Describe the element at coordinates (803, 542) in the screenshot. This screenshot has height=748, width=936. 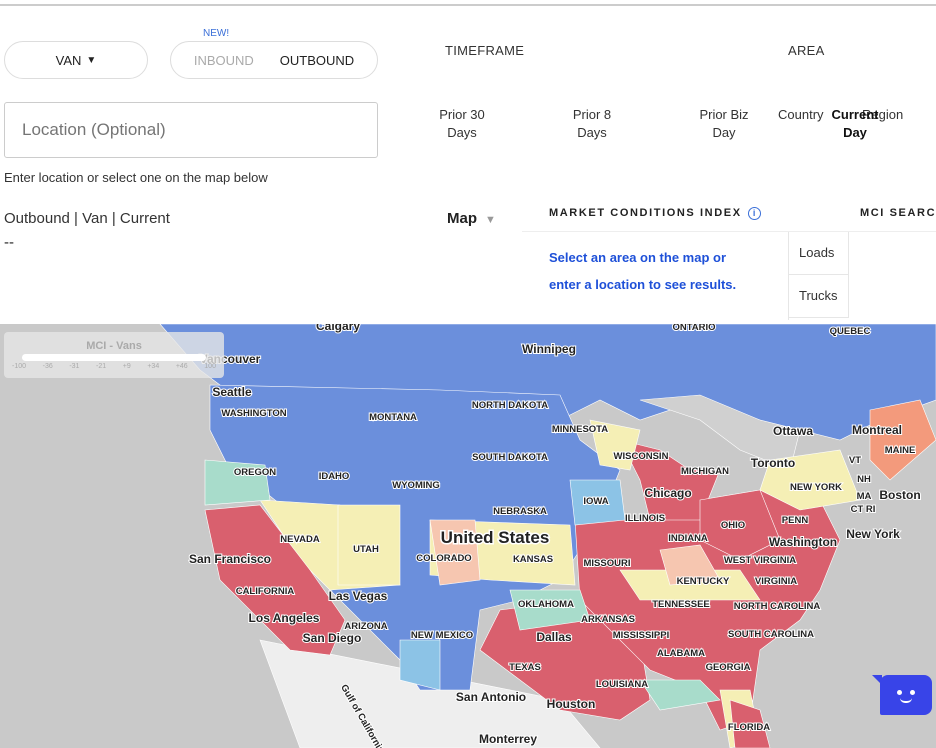
I see `map-label: Washington` at that location.